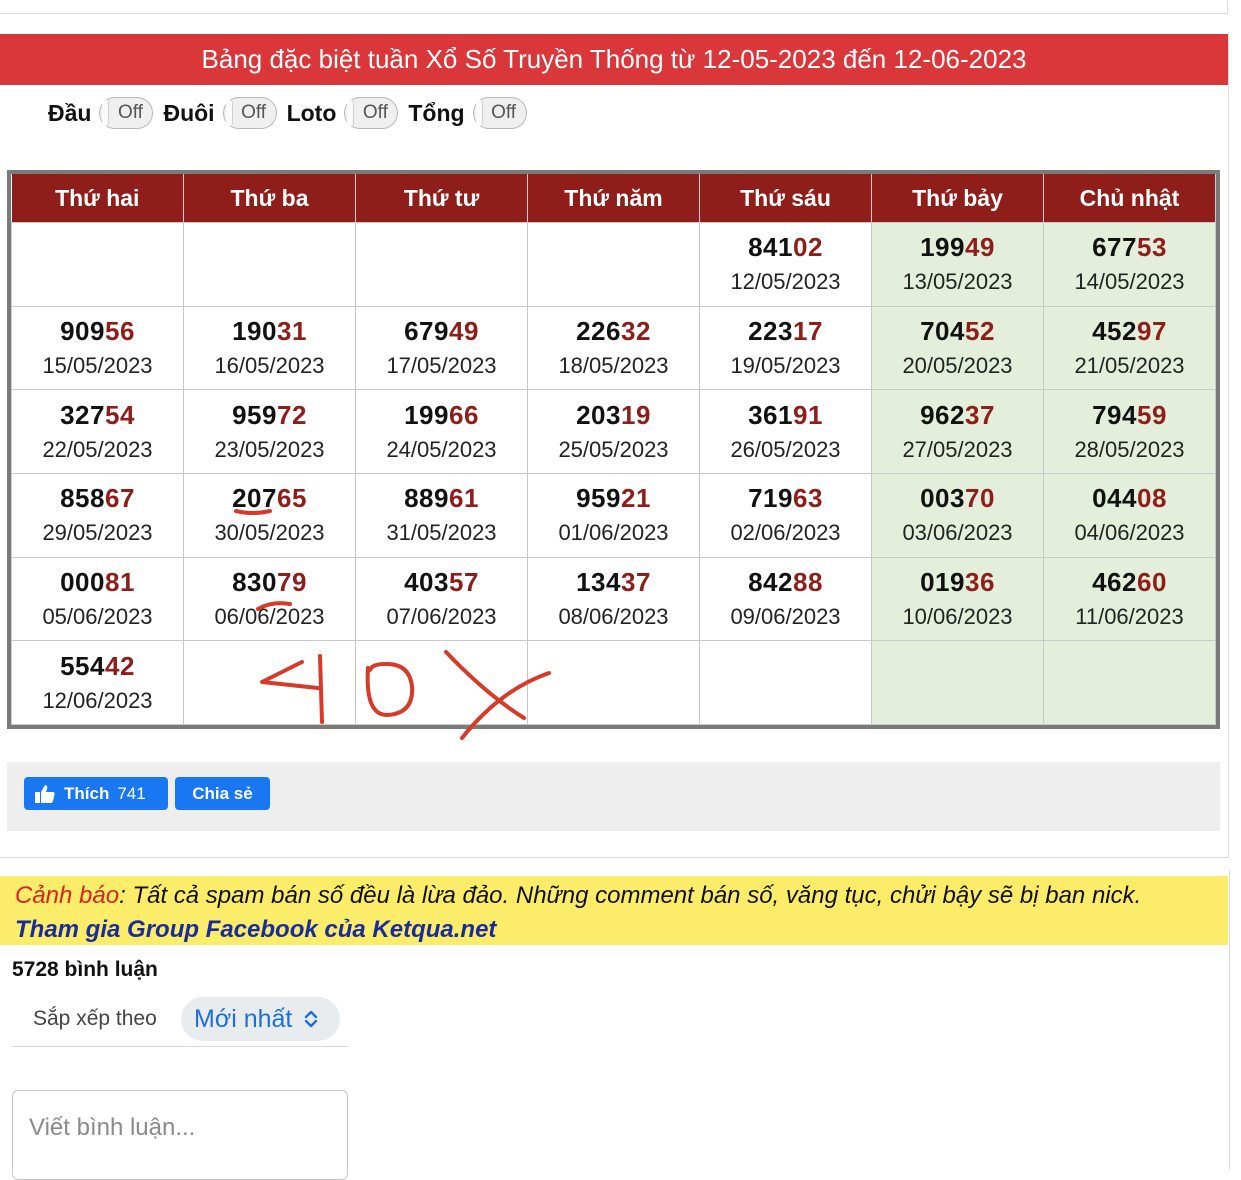  I want to click on sort-label: Sắp xếp theo, so click(95, 1018).